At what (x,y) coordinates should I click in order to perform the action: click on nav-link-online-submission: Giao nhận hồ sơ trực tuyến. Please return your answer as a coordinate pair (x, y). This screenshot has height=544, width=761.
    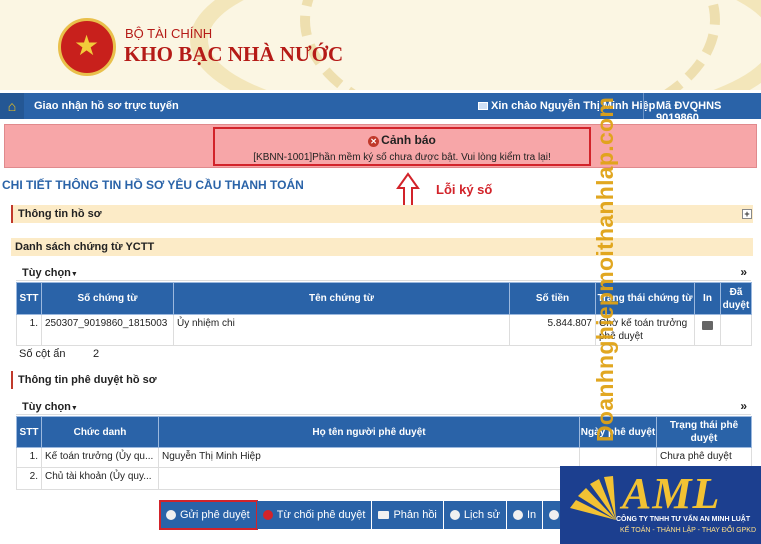
    Looking at the image, I should click on (106, 106).